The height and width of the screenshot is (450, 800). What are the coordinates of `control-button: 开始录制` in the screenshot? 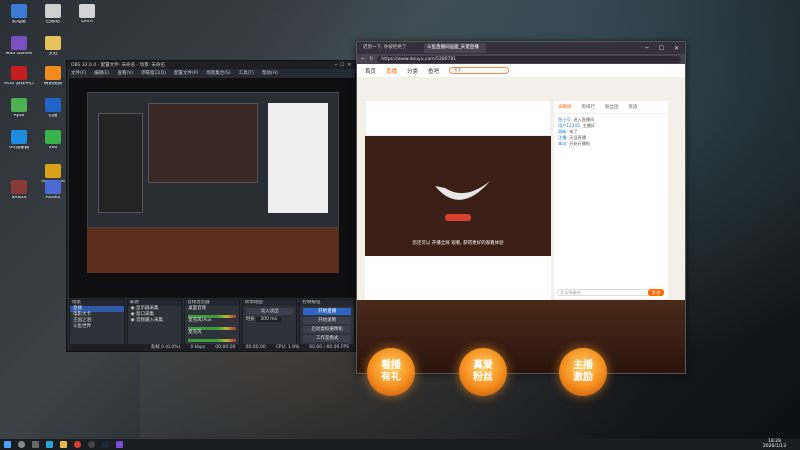 It's located at (327, 320).